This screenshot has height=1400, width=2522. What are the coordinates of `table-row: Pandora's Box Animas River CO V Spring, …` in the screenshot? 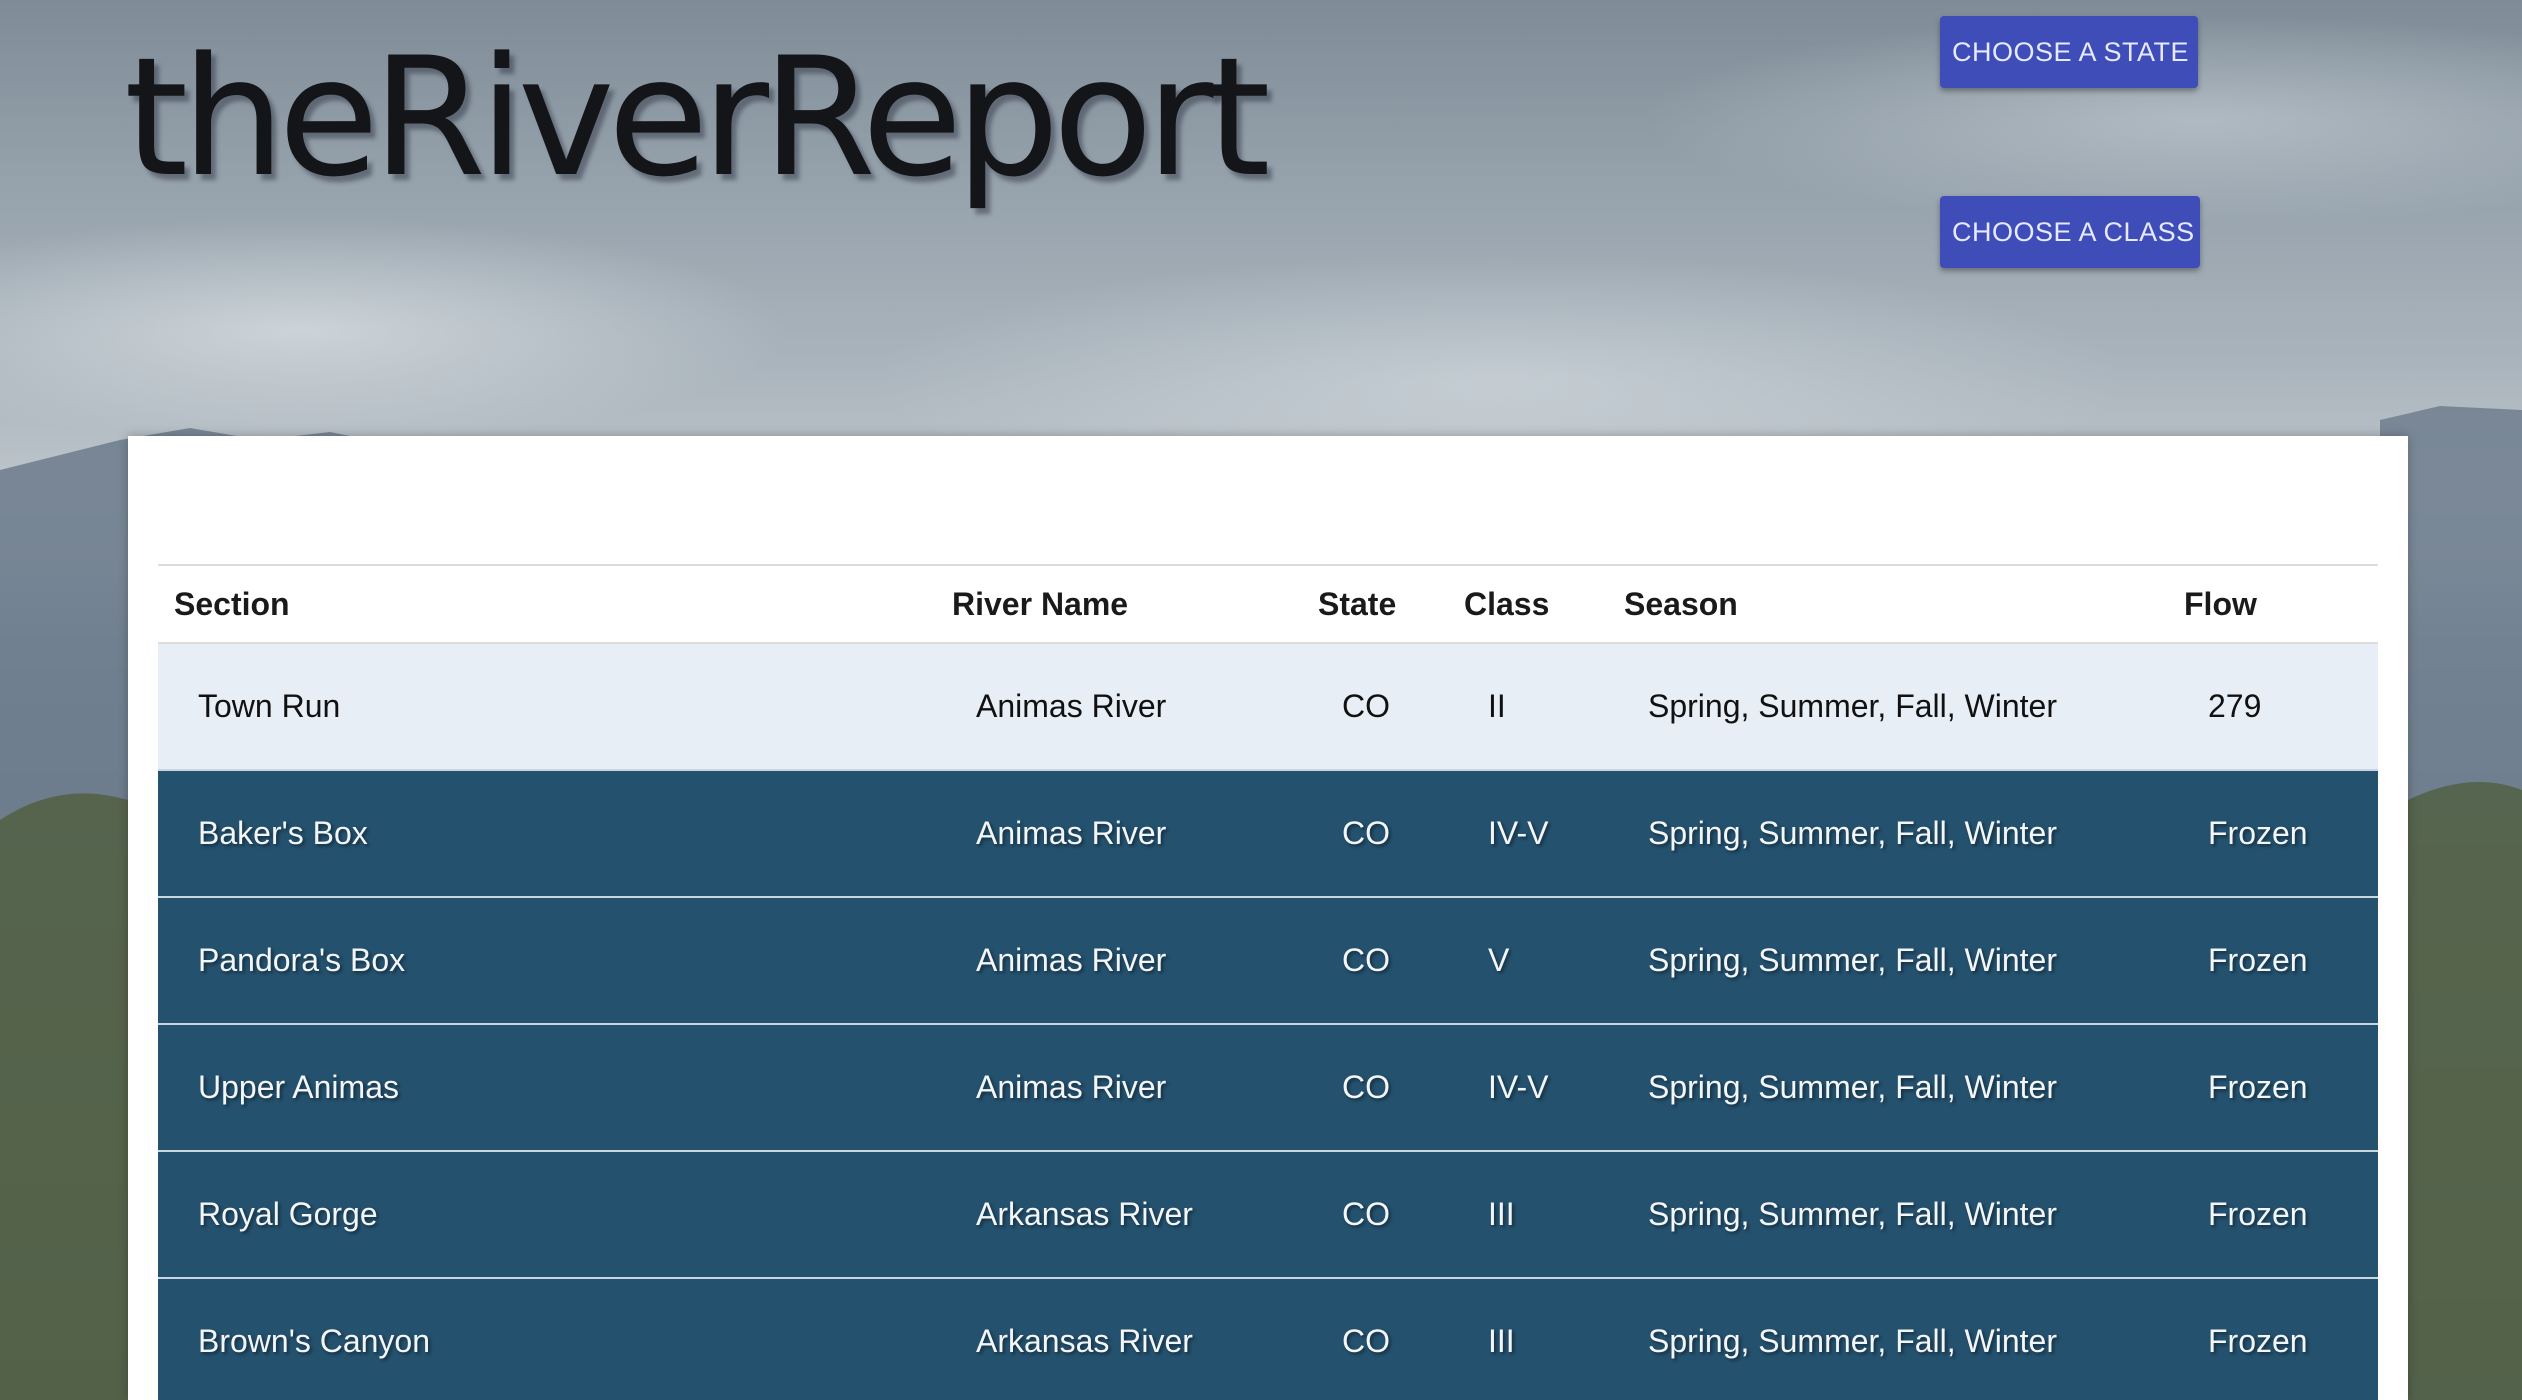 It's located at (1268, 960).